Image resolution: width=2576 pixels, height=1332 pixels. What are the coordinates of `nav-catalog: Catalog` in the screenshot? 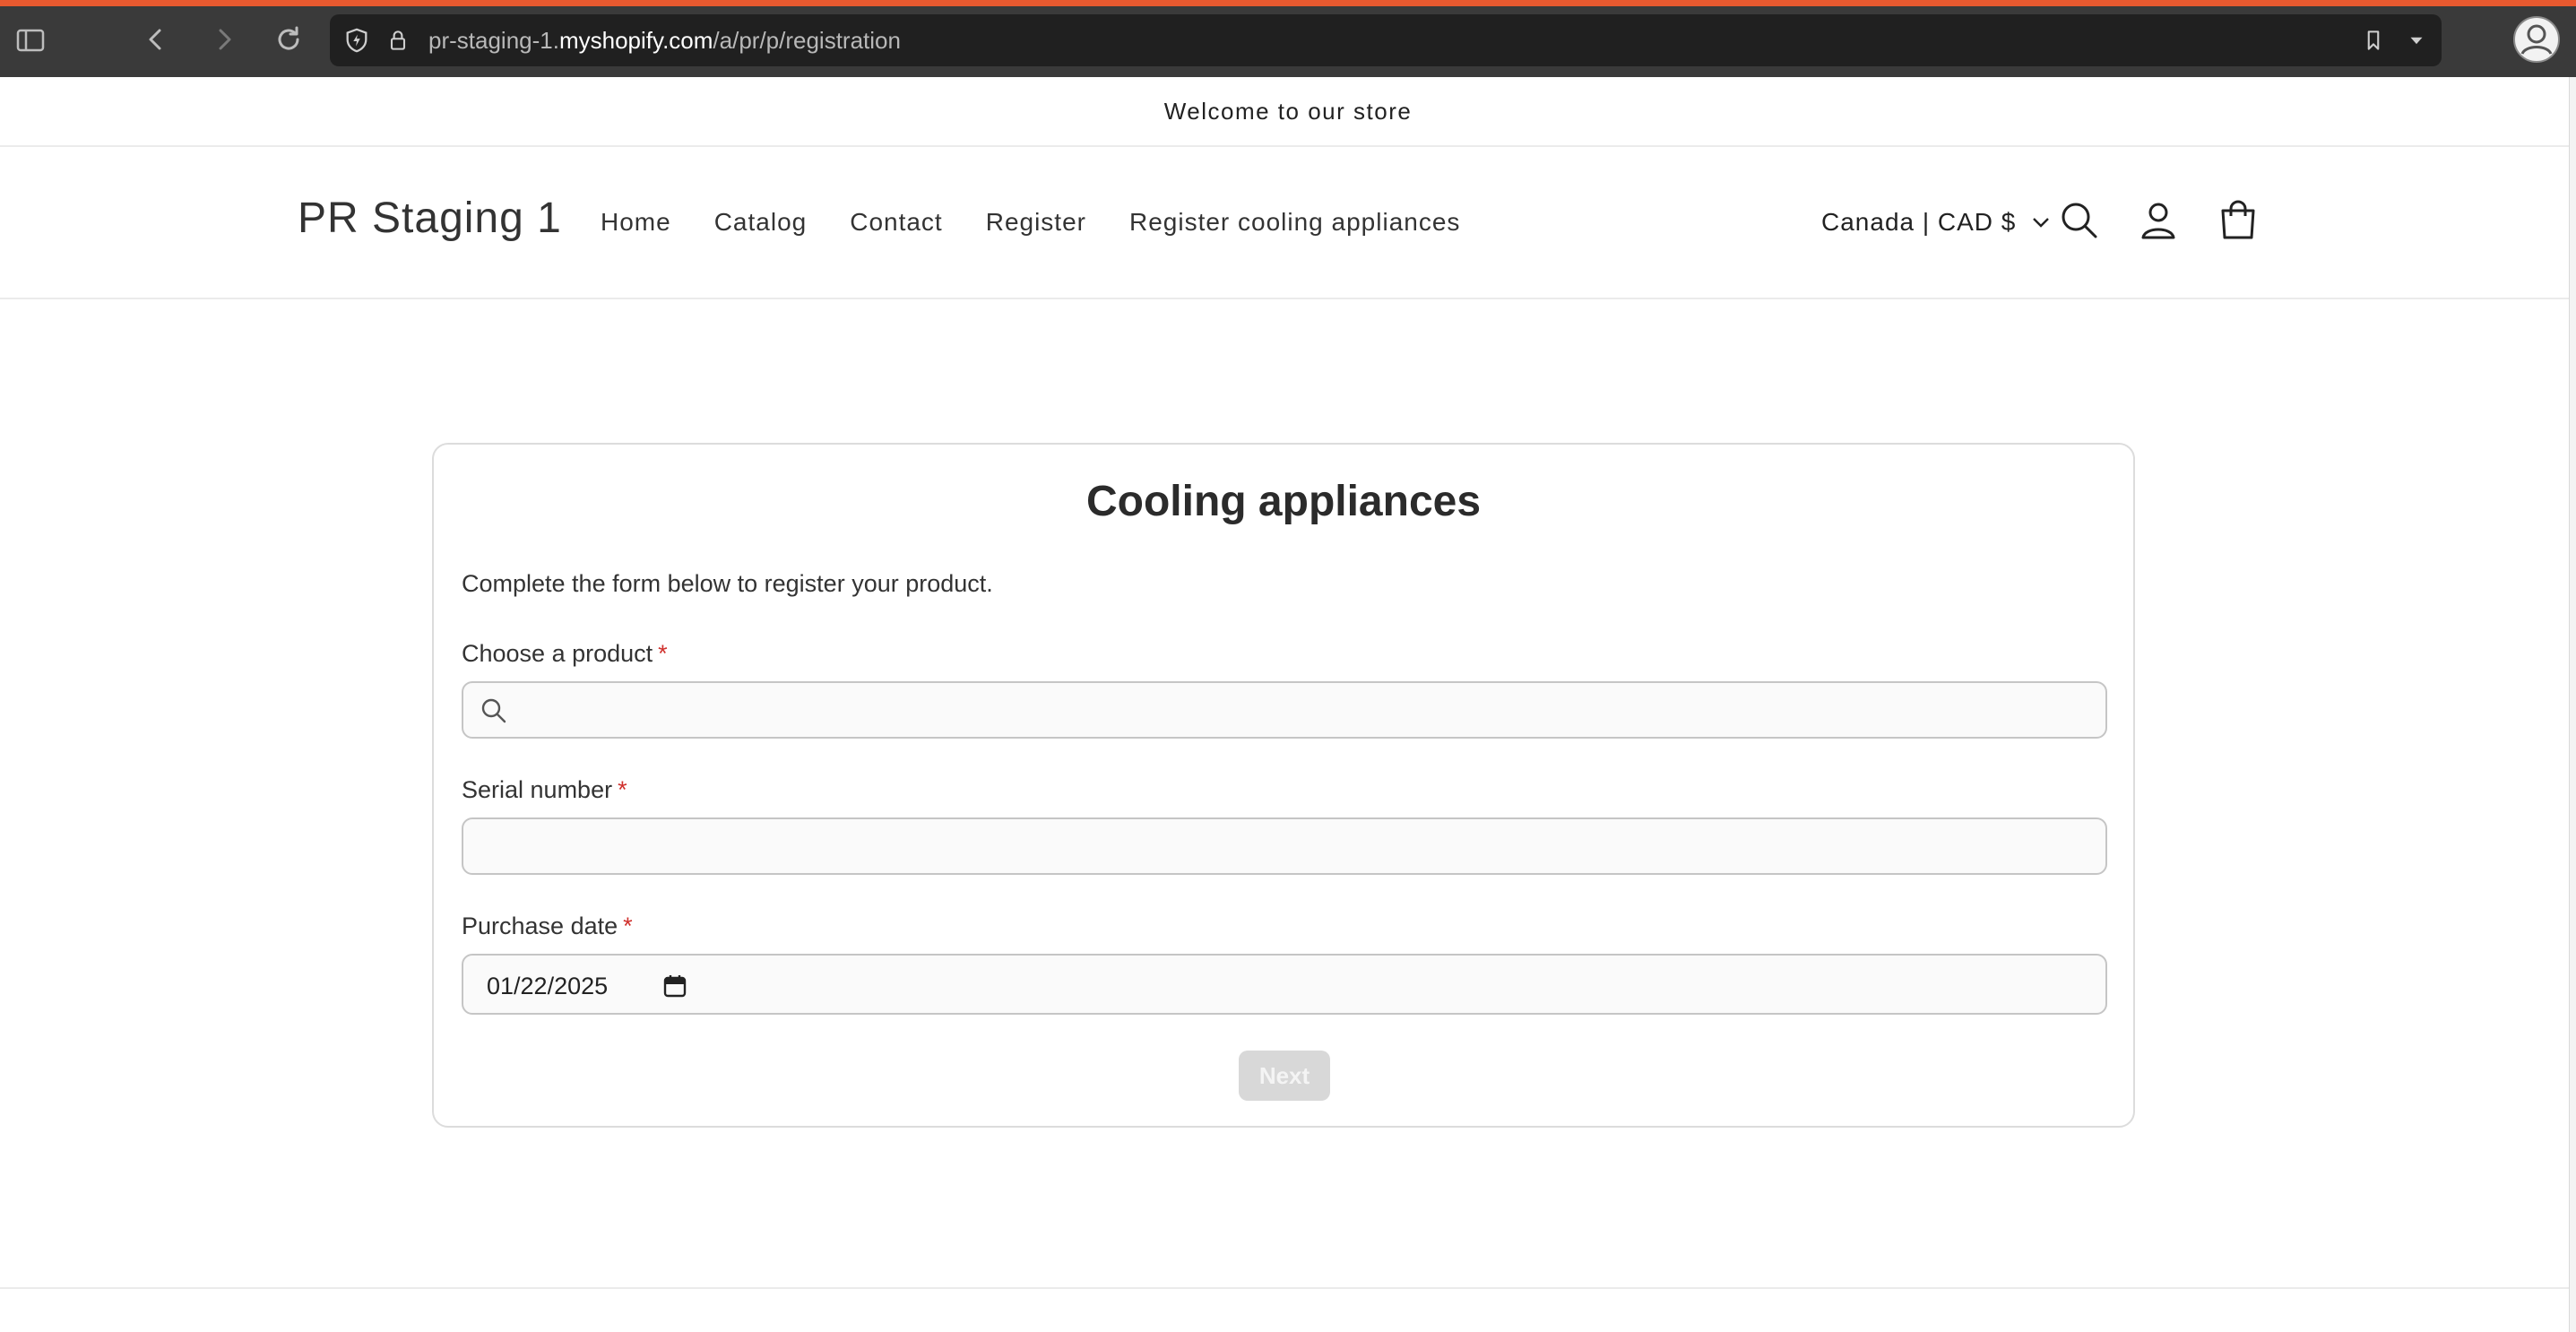 It's located at (761, 222).